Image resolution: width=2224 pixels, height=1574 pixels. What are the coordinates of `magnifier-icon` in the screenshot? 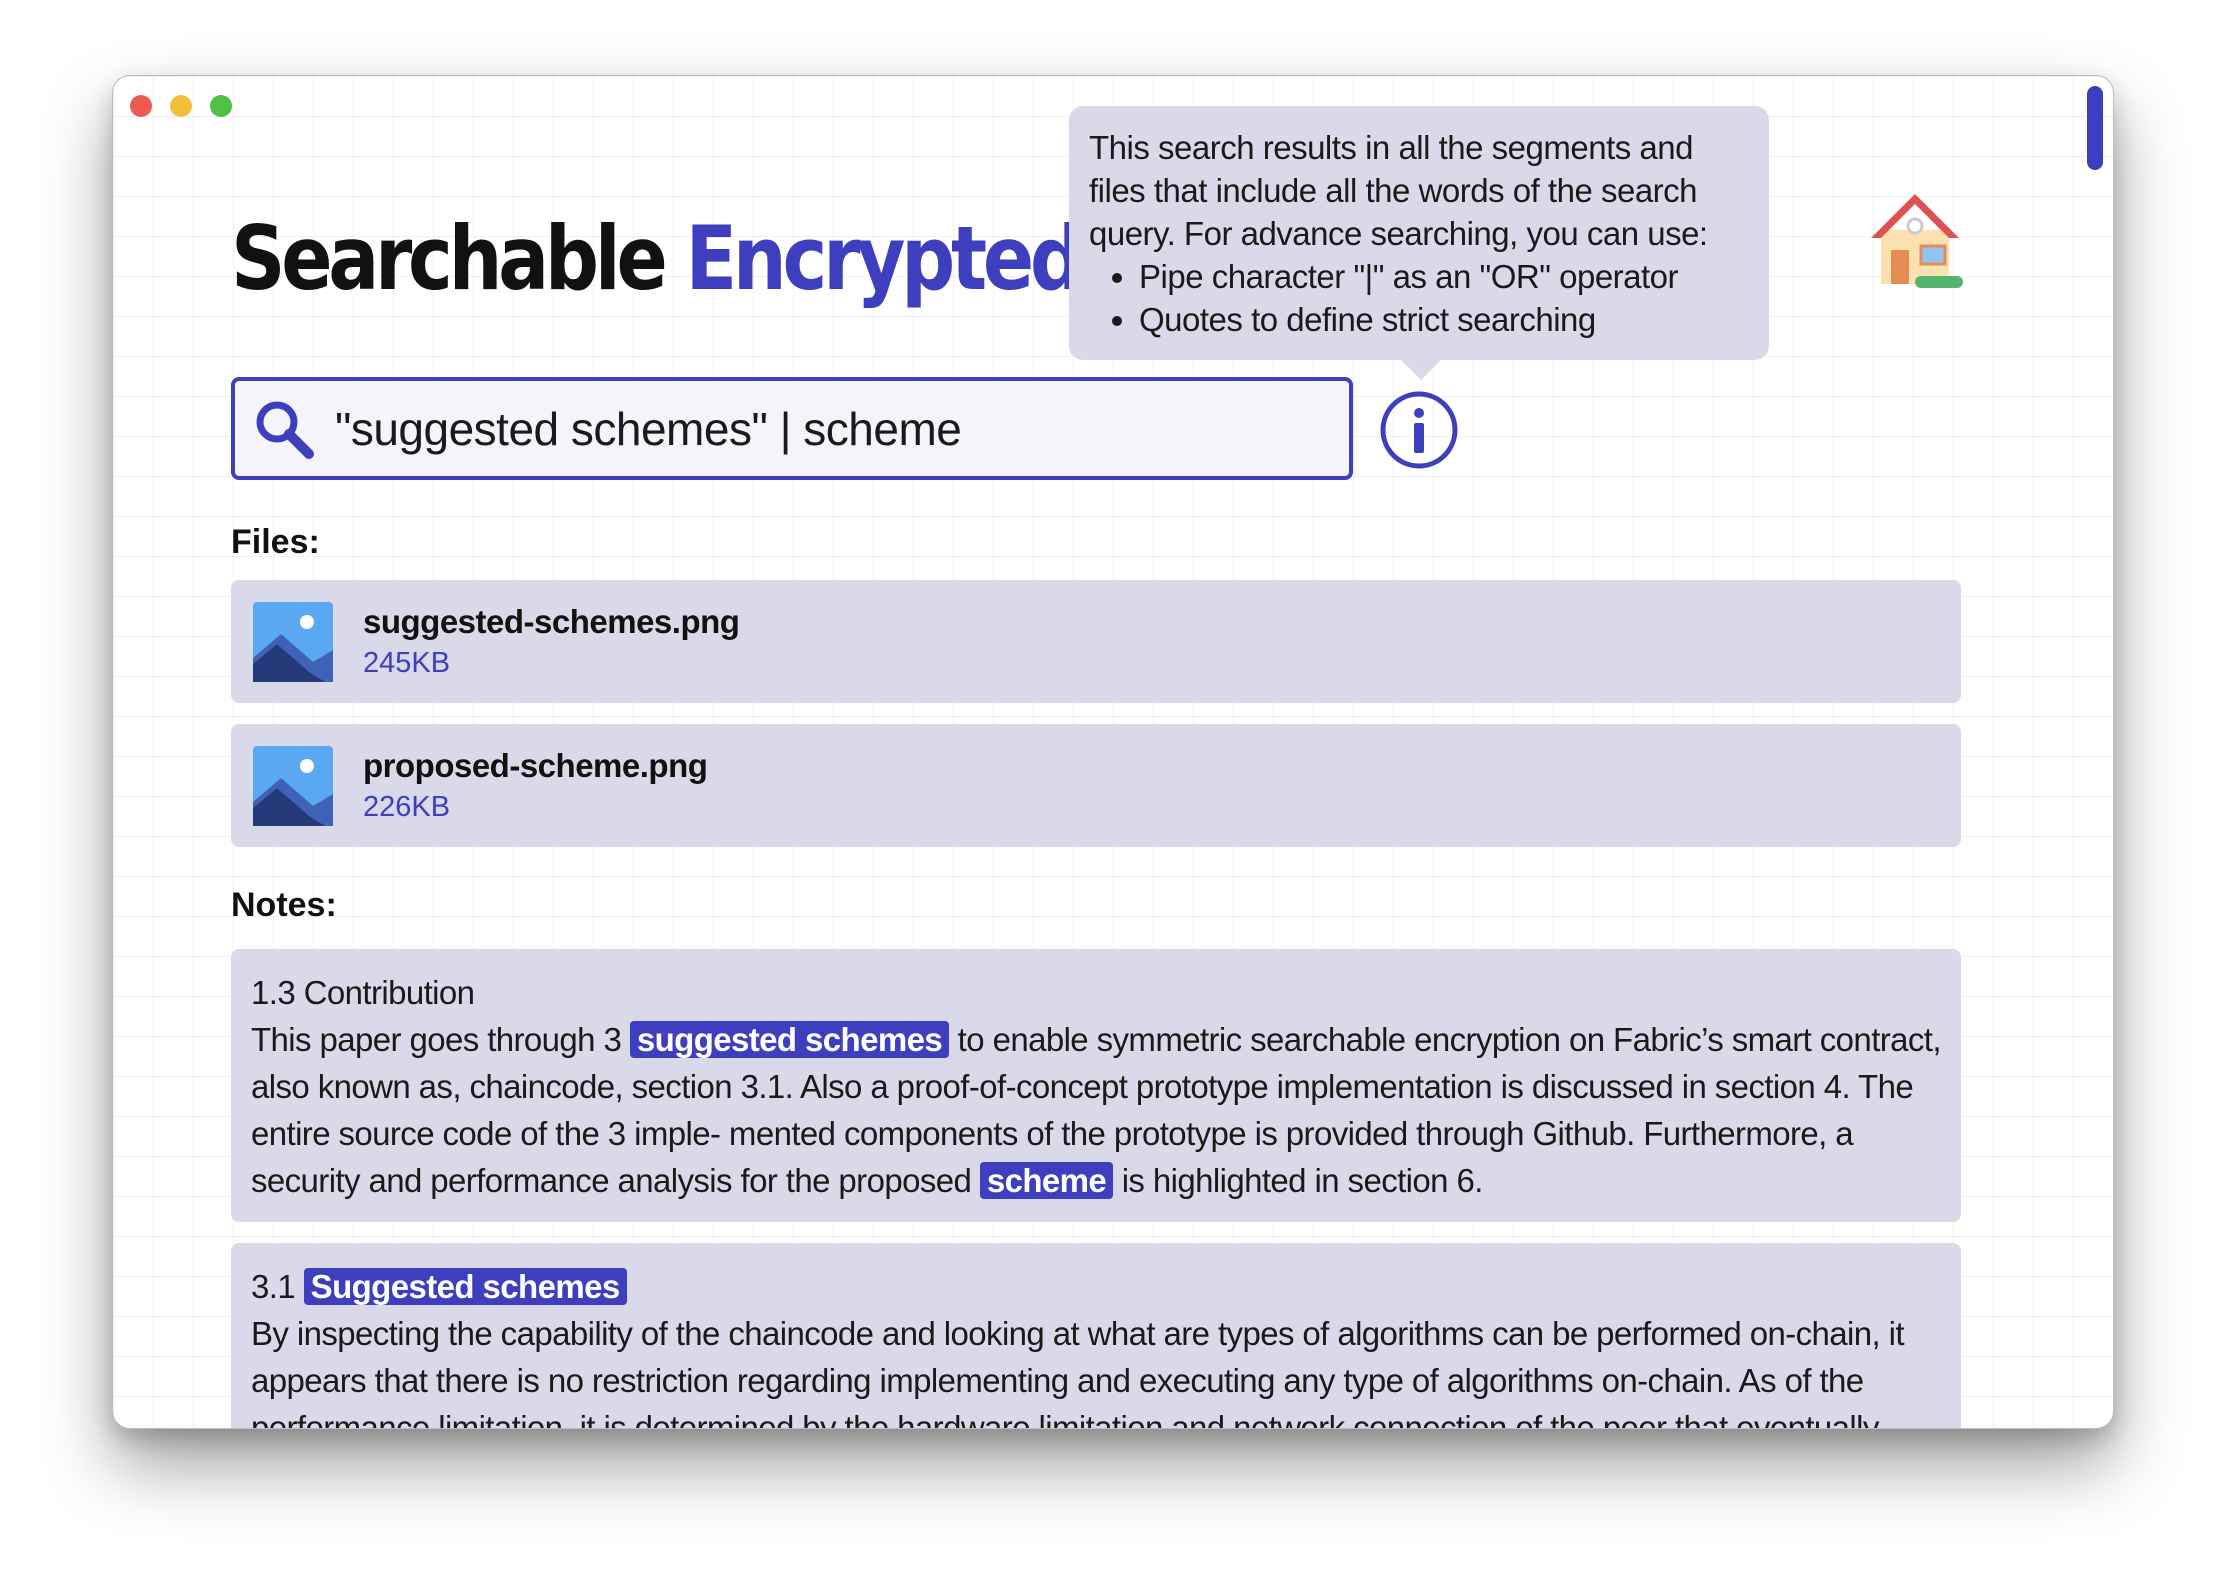 It's located at (285, 430).